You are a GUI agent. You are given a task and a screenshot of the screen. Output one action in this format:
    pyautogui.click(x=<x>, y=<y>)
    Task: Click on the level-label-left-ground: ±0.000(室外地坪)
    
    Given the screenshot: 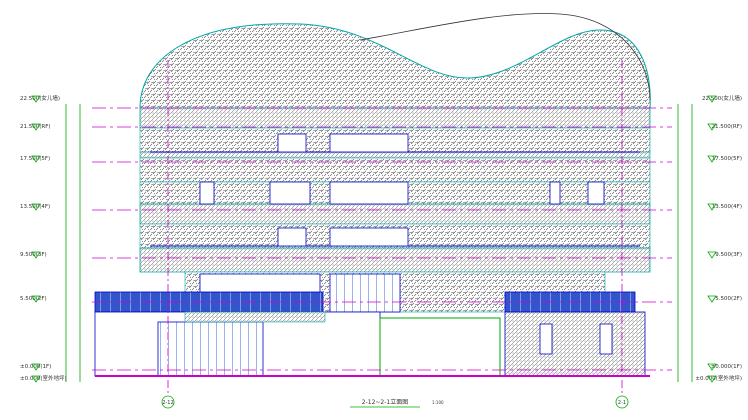 What is the action you would take?
    pyautogui.click(x=43, y=378)
    